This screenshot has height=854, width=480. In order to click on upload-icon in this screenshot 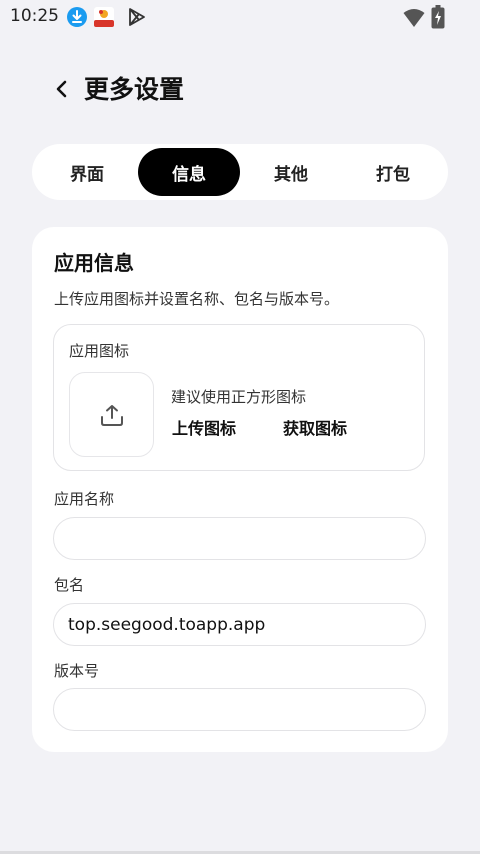, I will do `click(111, 415)`.